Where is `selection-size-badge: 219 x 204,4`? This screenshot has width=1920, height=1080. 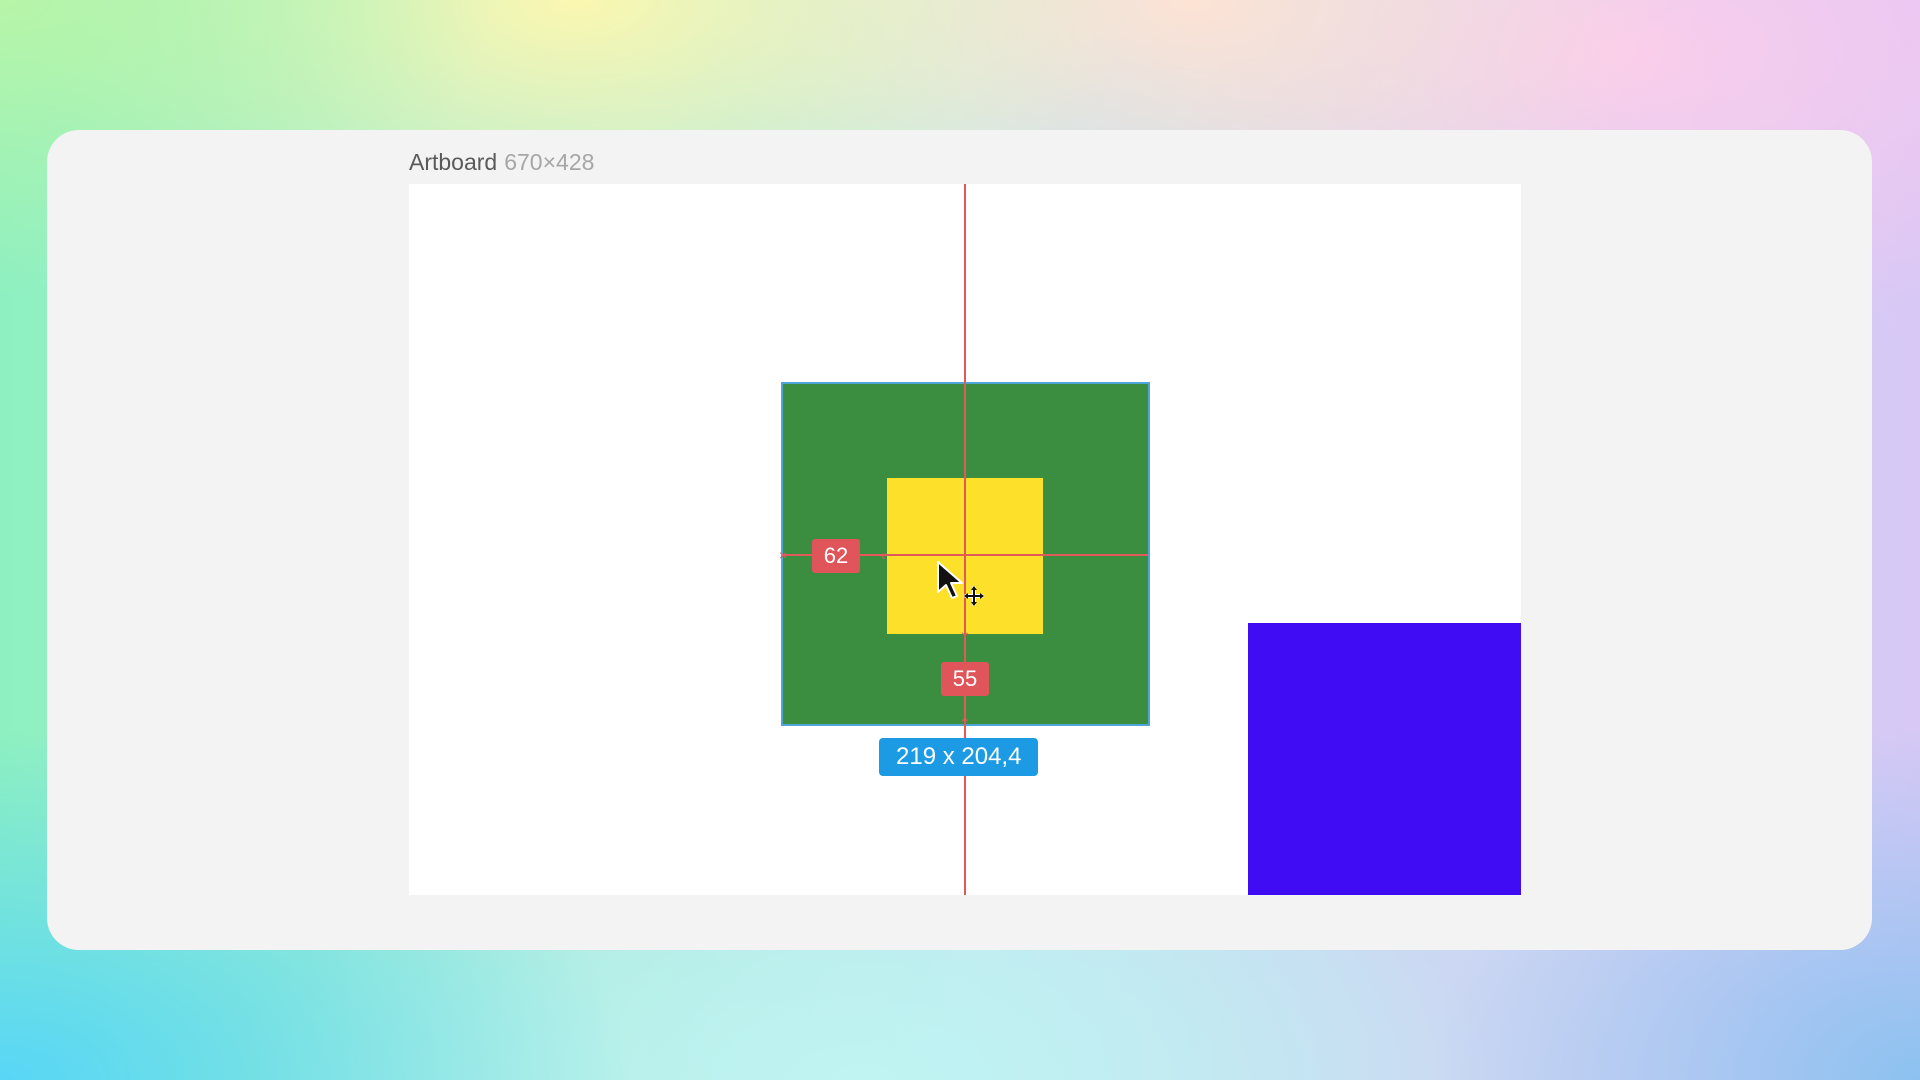
selection-size-badge: 219 x 204,4 is located at coordinates (959, 757).